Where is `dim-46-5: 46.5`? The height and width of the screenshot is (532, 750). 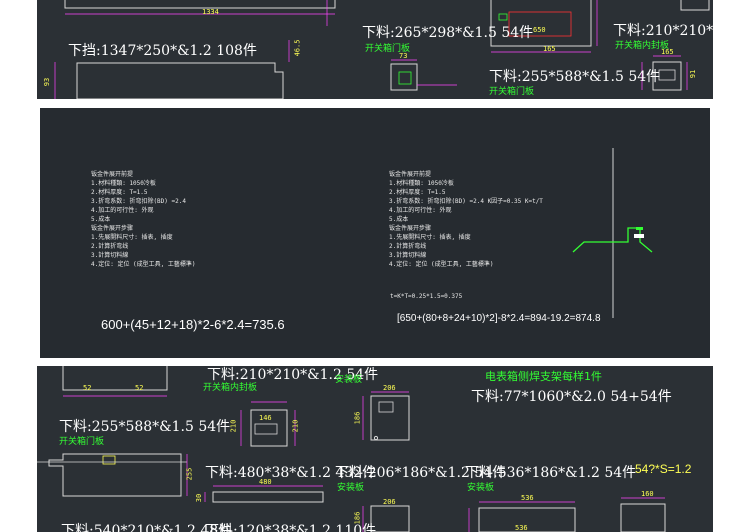 dim-46-5: 46.5 is located at coordinates (297, 48).